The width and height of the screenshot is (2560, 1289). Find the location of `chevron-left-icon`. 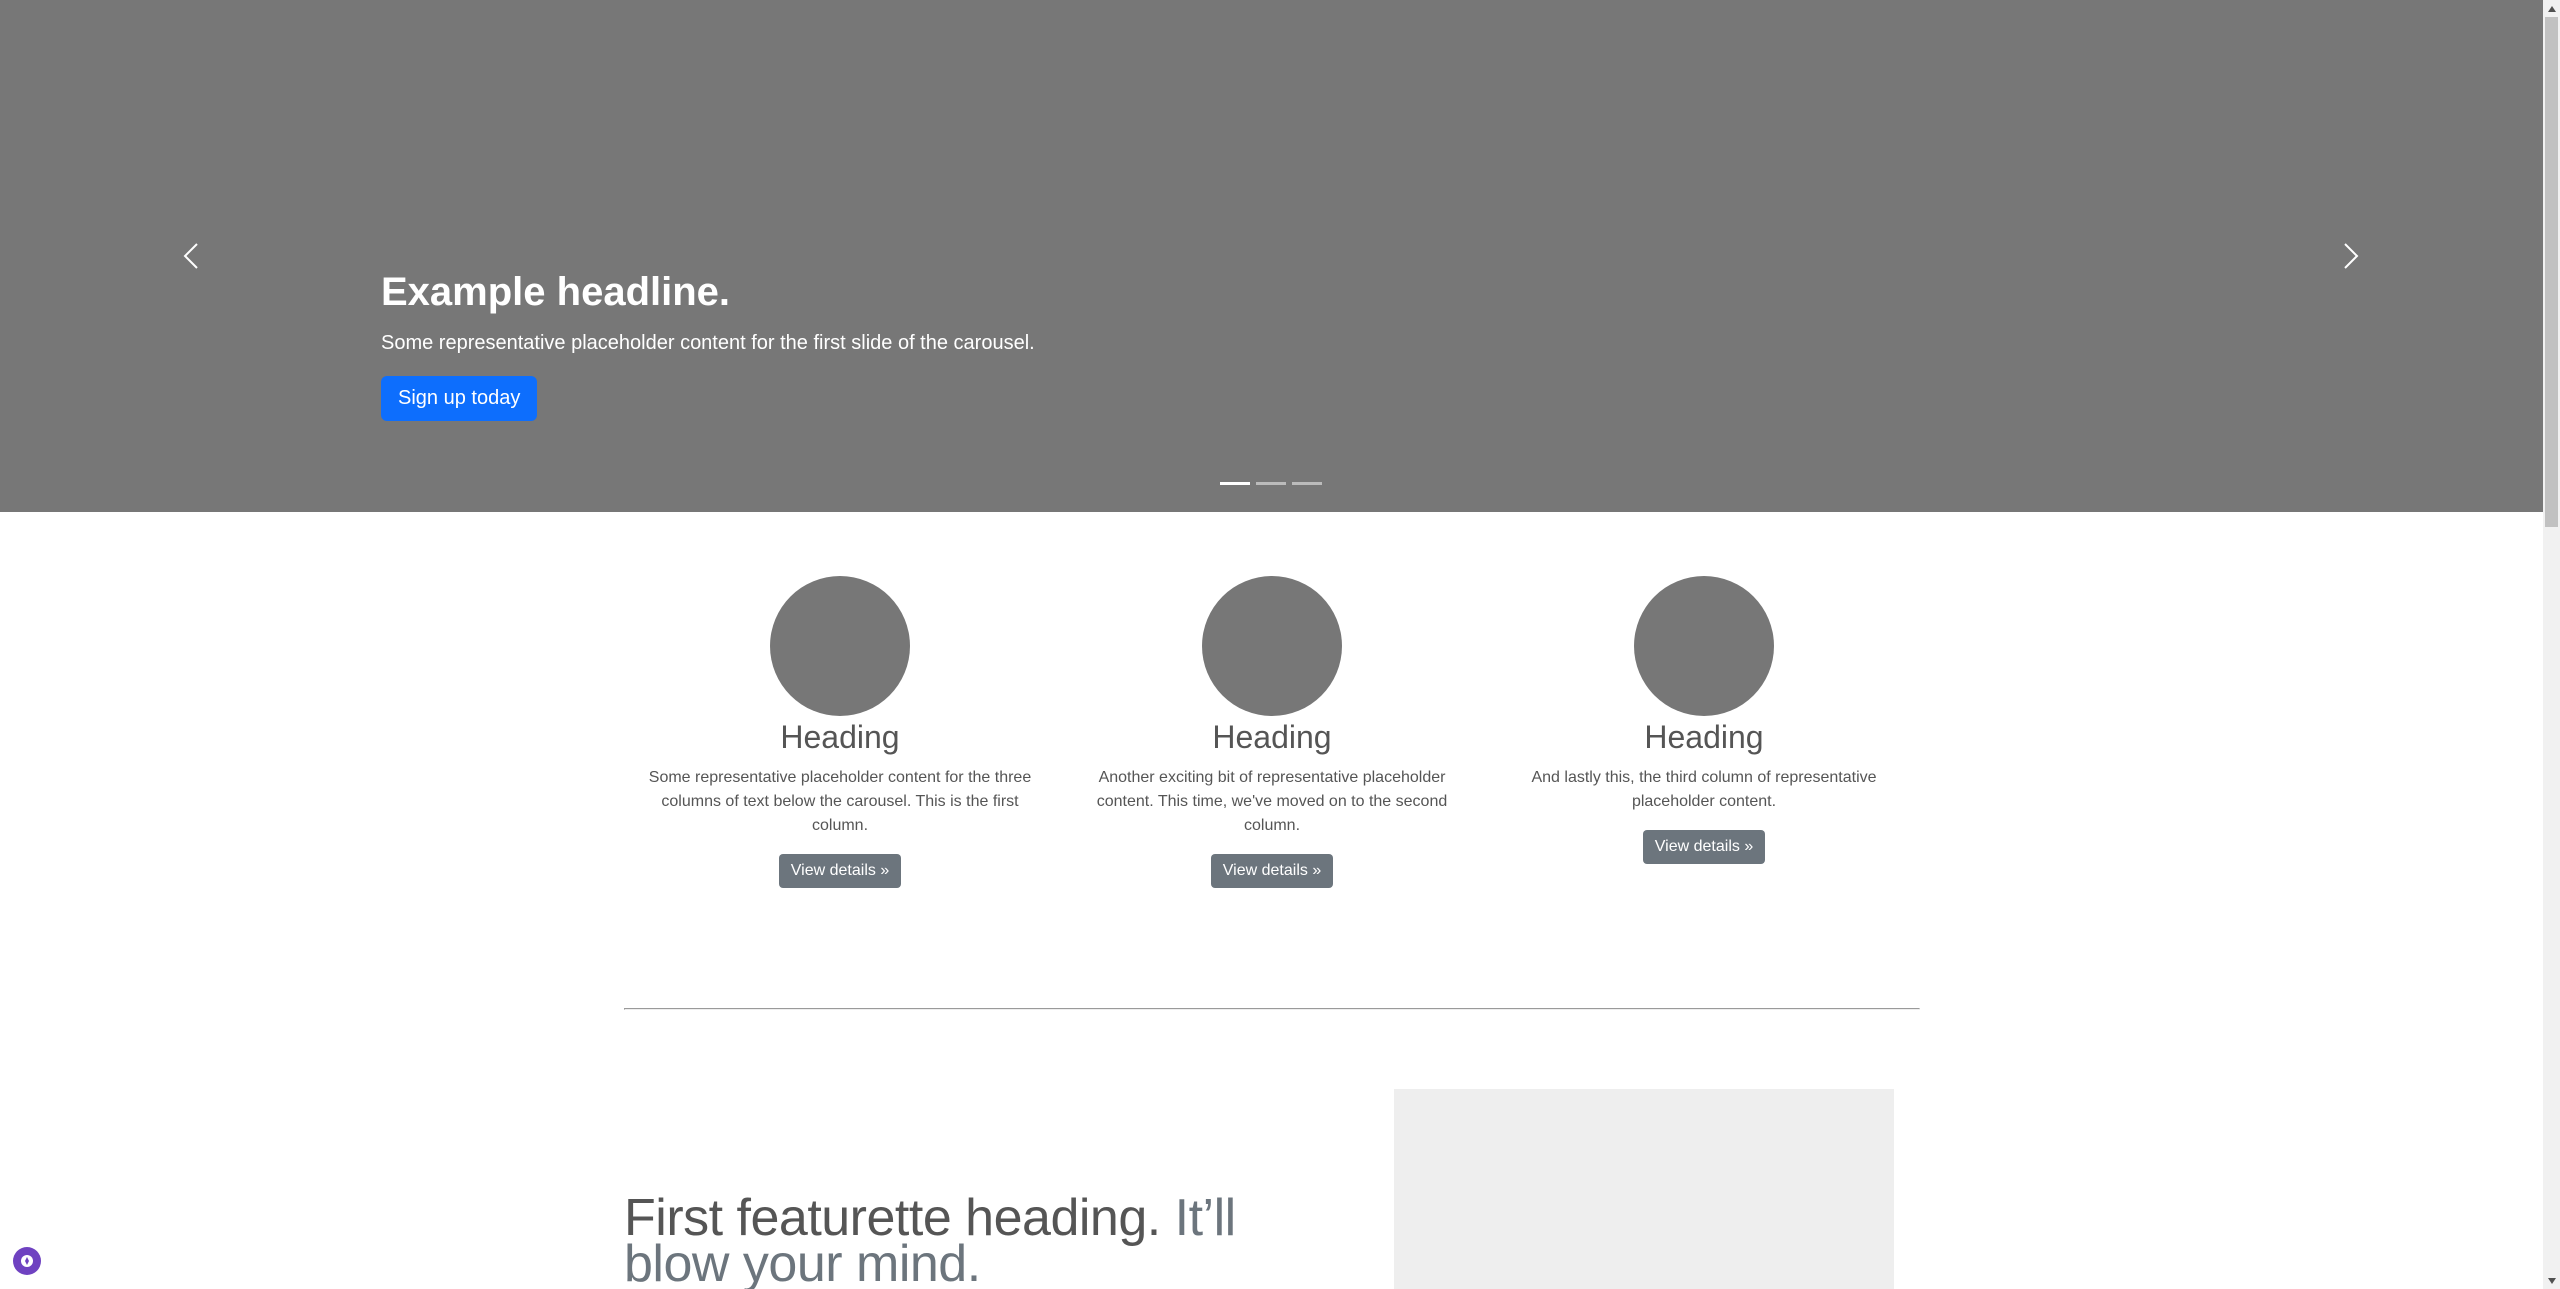

chevron-left-icon is located at coordinates (190, 256).